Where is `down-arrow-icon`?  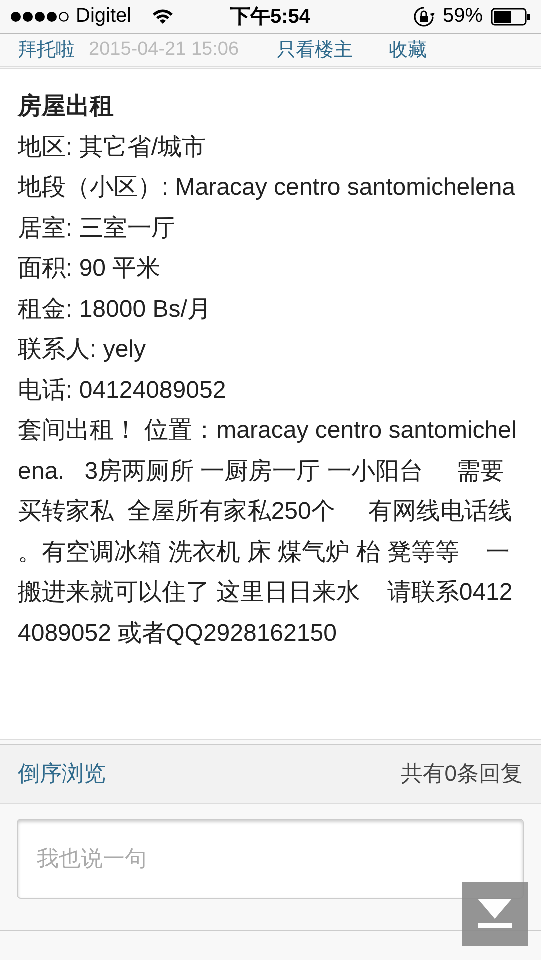 down-arrow-icon is located at coordinates (495, 914).